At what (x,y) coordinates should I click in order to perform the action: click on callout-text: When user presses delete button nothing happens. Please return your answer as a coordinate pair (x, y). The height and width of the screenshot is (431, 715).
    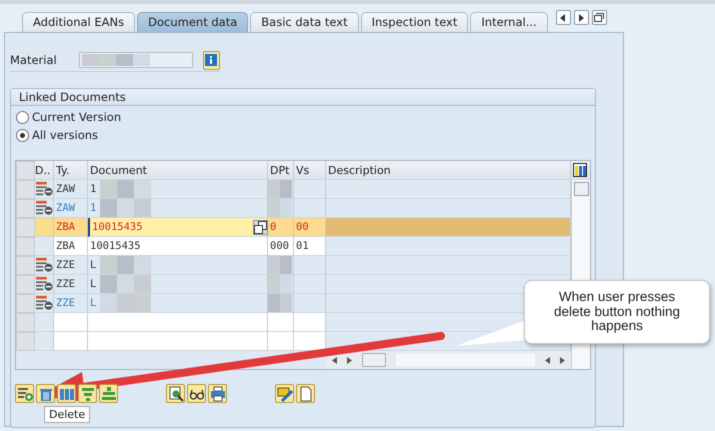
    Looking at the image, I should click on (617, 312).